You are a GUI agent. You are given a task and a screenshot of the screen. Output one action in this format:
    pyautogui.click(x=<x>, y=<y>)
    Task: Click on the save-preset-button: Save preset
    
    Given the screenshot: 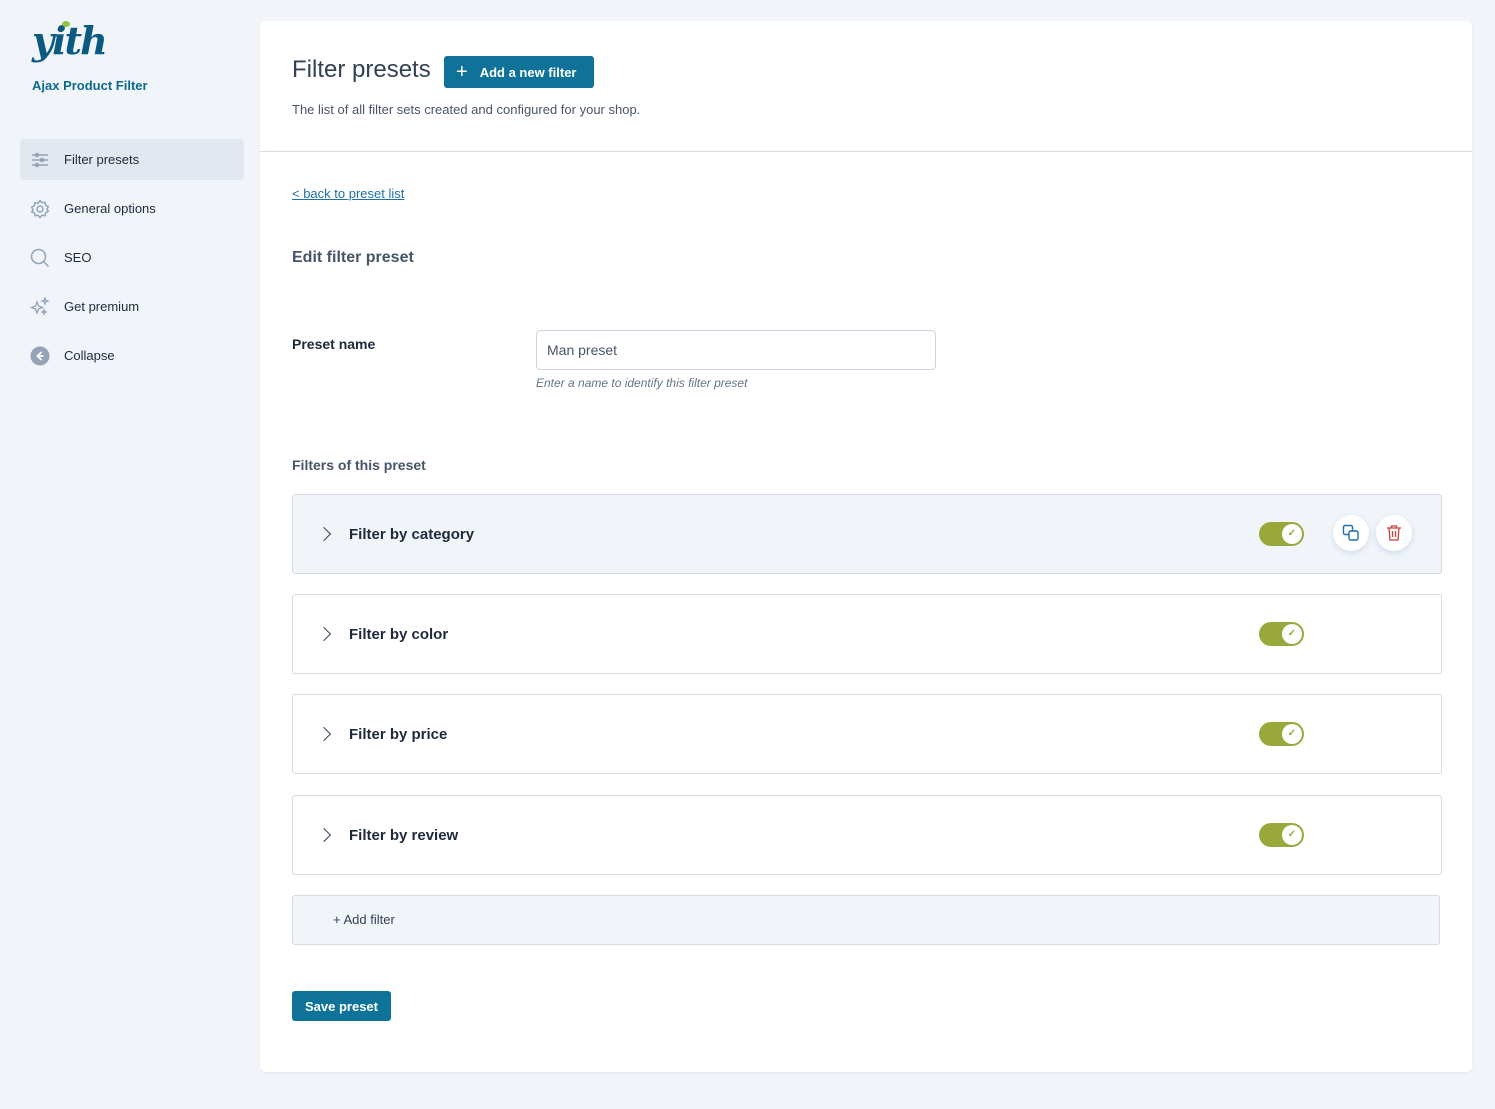 What is the action you would take?
    pyautogui.click(x=341, y=1006)
    